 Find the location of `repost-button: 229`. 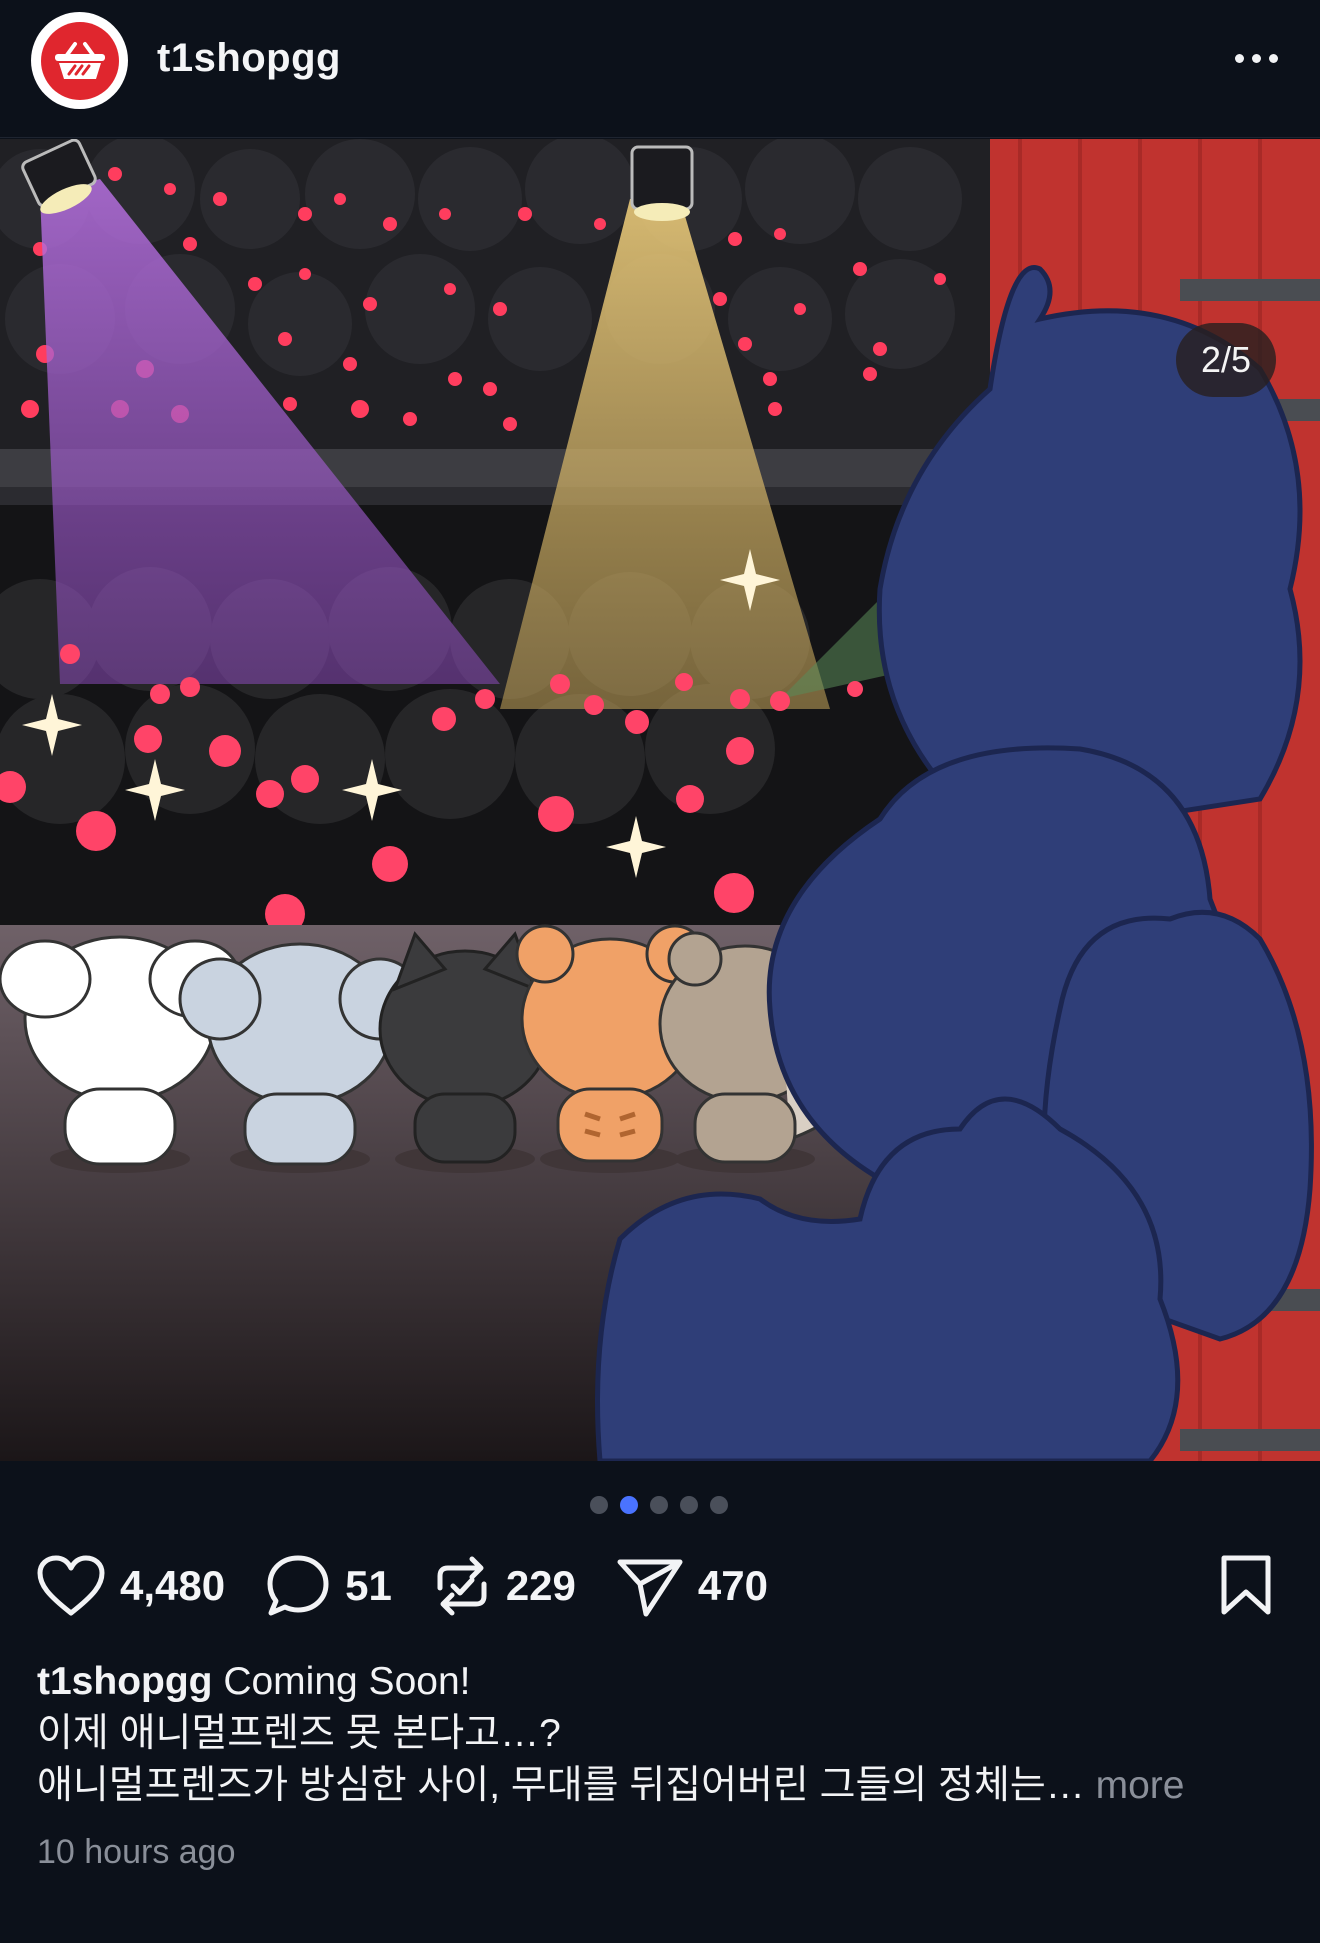

repost-button: 229 is located at coordinates (504, 1586).